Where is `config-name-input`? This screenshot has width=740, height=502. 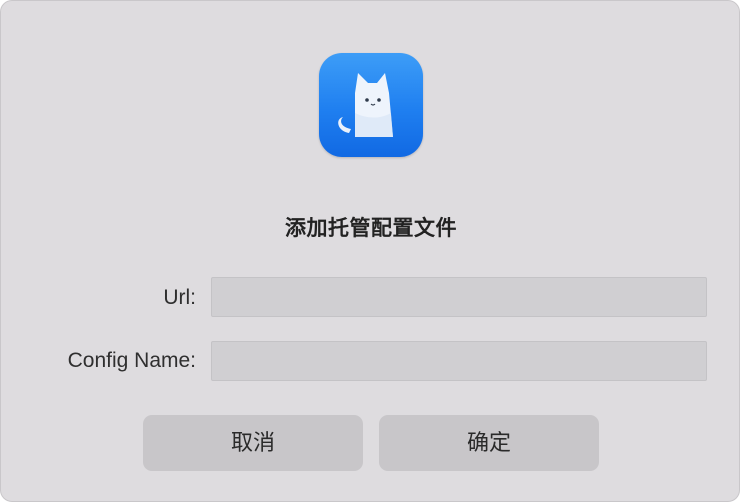
config-name-input is located at coordinates (459, 361).